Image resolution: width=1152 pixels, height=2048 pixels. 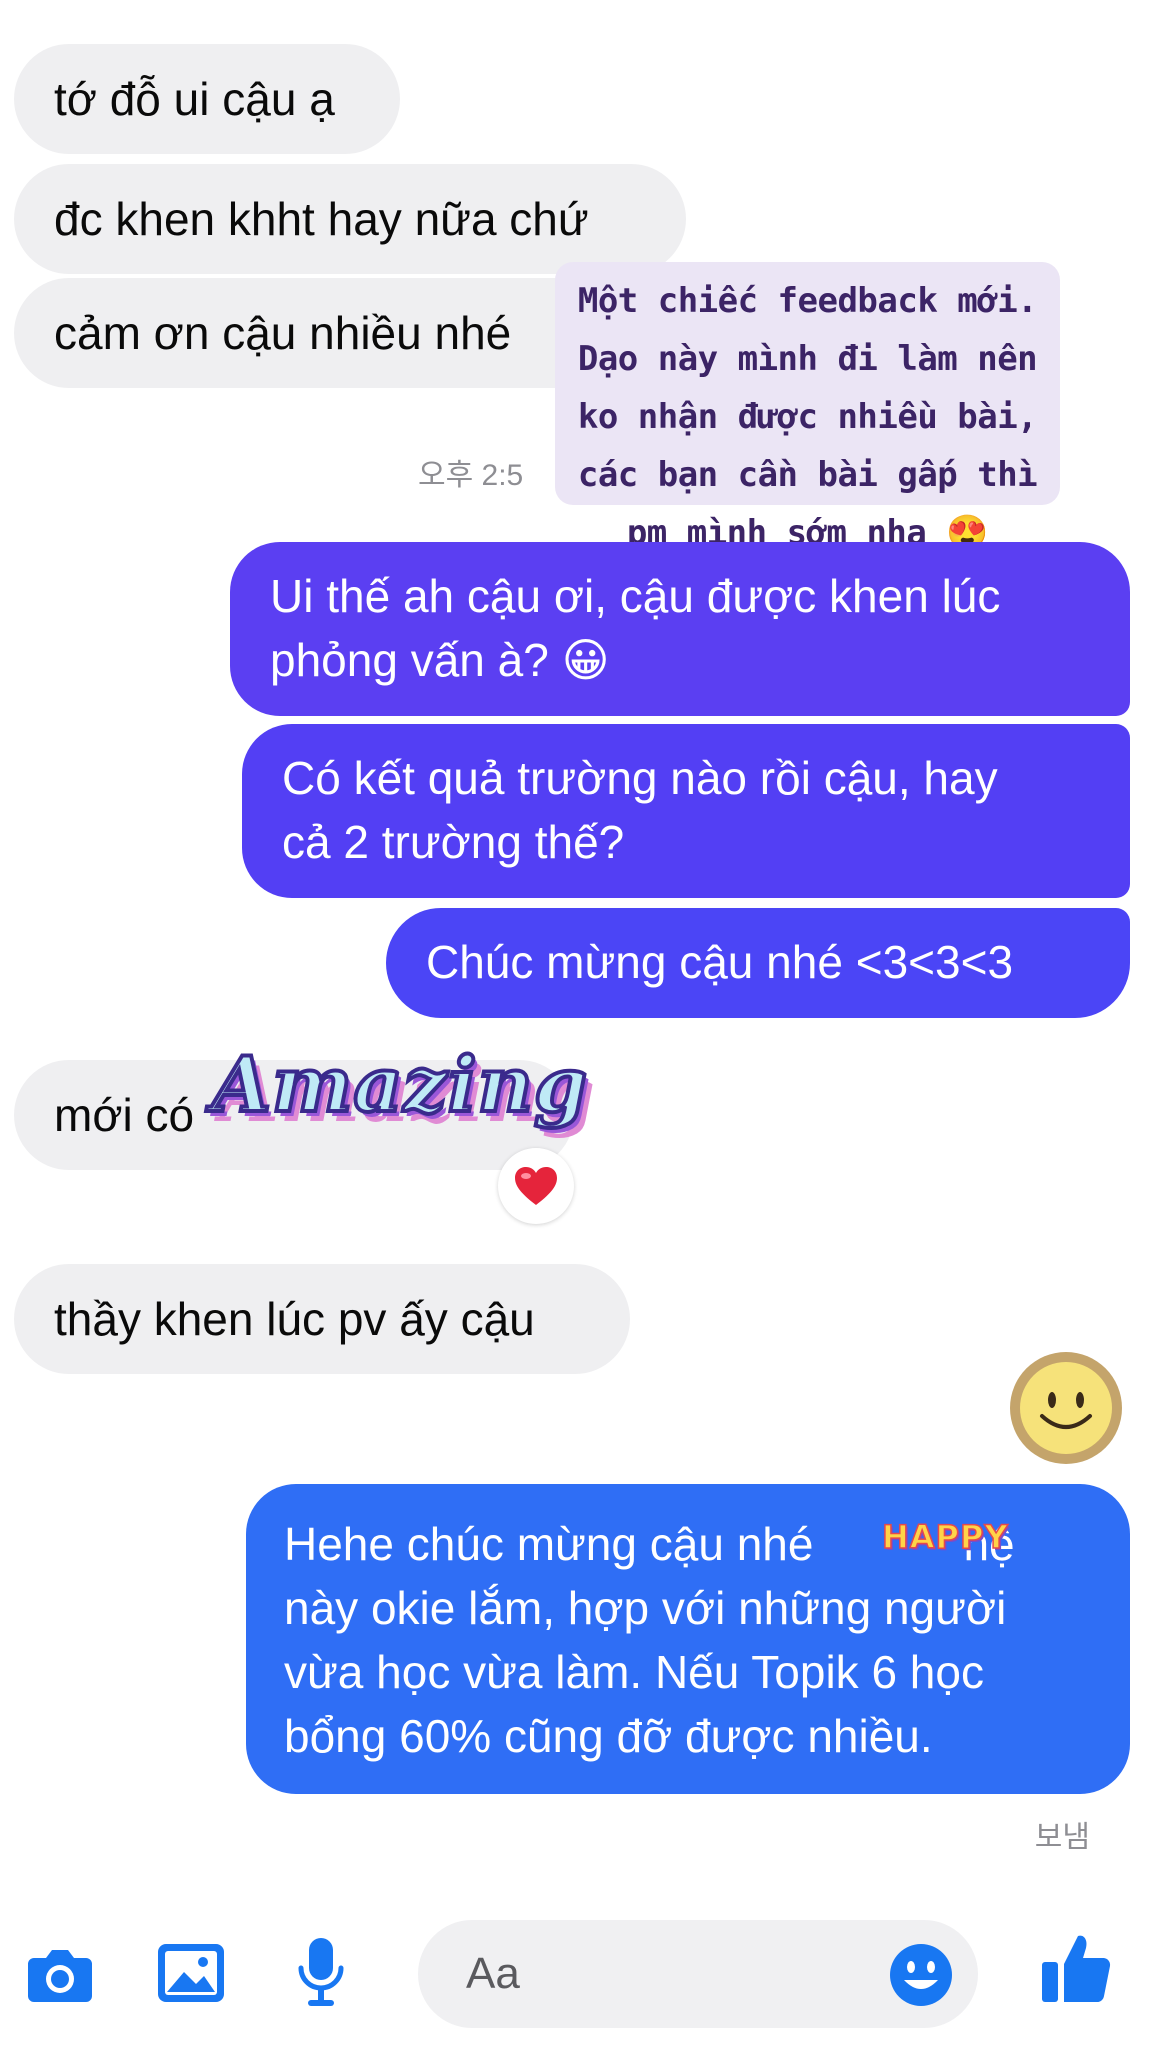 What do you see at coordinates (945, 1537) in the screenshot?
I see `happy-sticker: HAPPY` at bounding box center [945, 1537].